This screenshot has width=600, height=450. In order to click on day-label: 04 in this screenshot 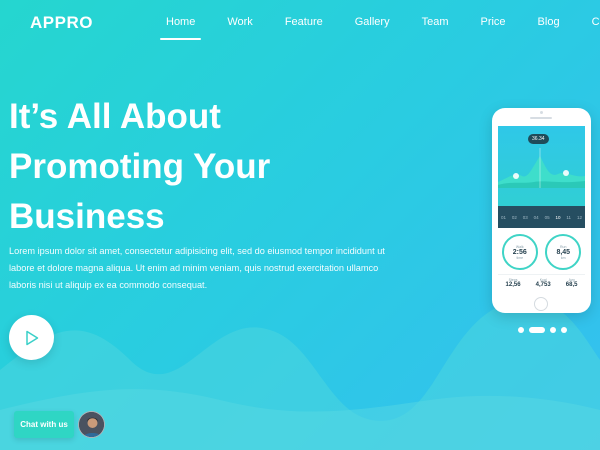, I will do `click(536, 217)`.